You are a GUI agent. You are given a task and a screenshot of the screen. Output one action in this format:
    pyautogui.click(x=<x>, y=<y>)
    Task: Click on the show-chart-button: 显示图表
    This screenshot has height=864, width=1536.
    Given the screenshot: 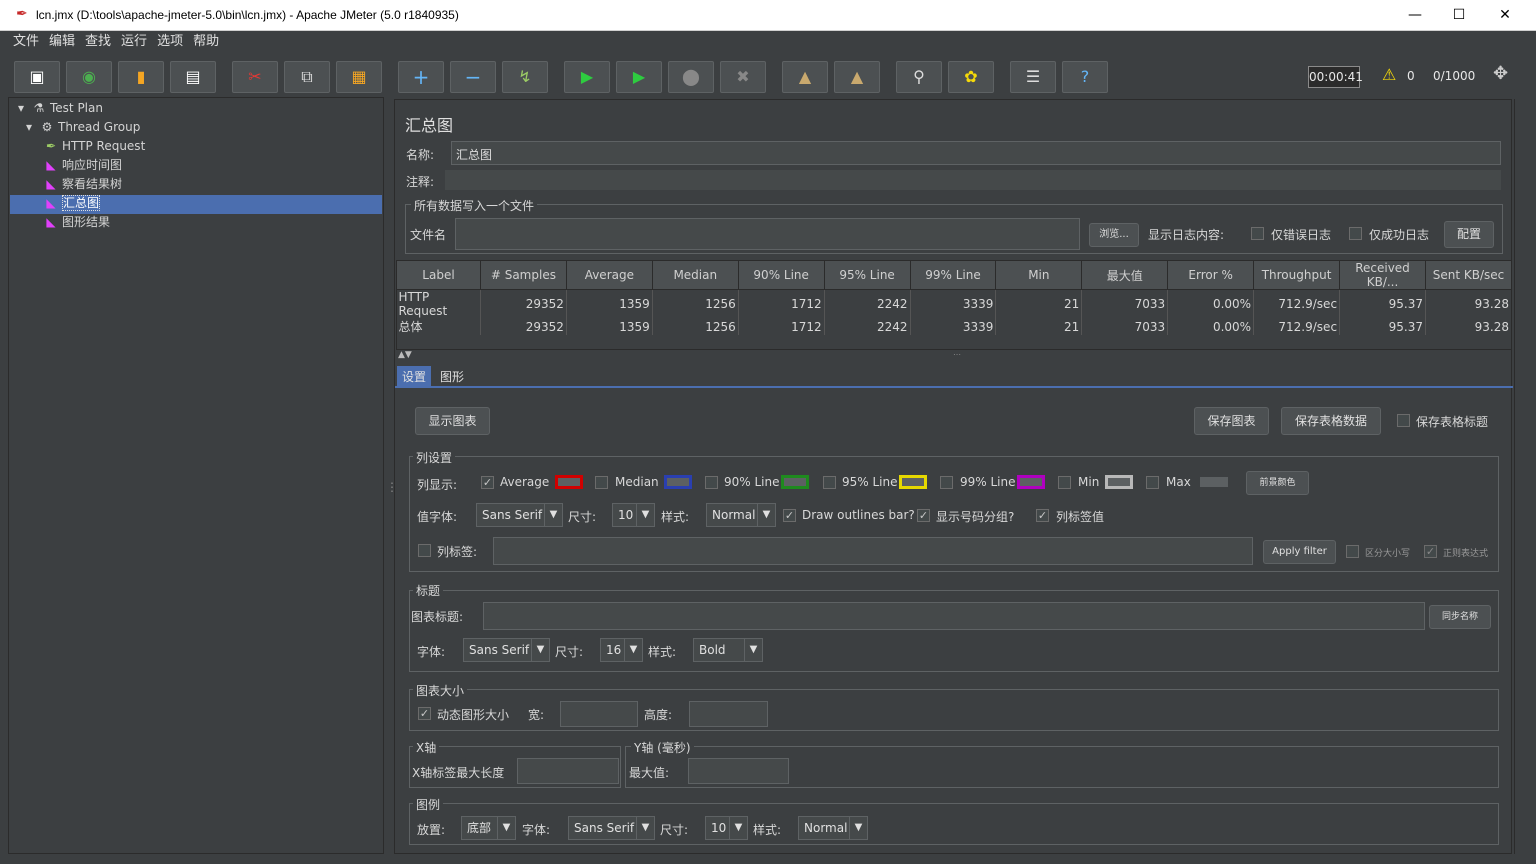 What is the action you would take?
    pyautogui.click(x=452, y=421)
    